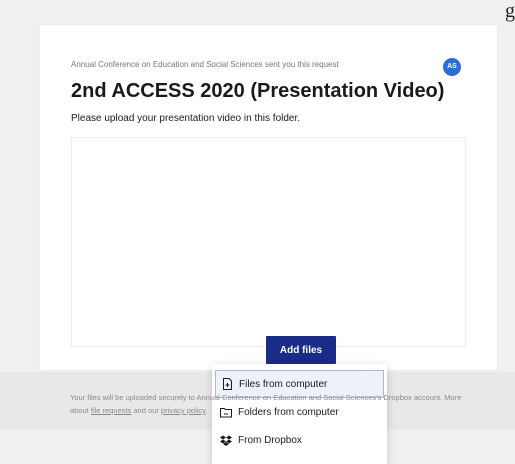 The height and width of the screenshot is (464, 515). Describe the element at coordinates (226, 440) in the screenshot. I see `dropbox-icon` at that location.